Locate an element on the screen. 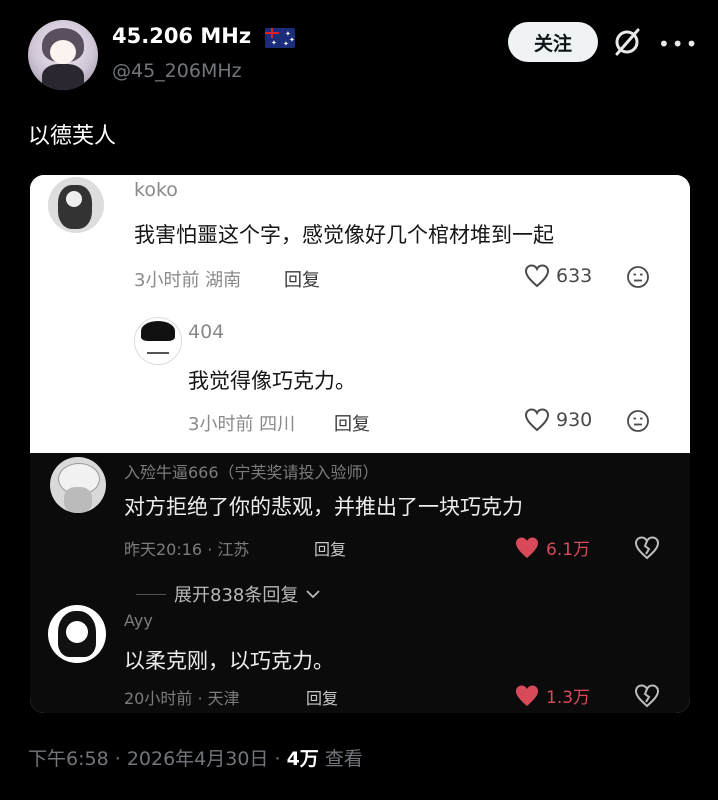 This screenshot has height=800, width=718. comment-meta: 3小时前 湖南 is located at coordinates (188, 280).